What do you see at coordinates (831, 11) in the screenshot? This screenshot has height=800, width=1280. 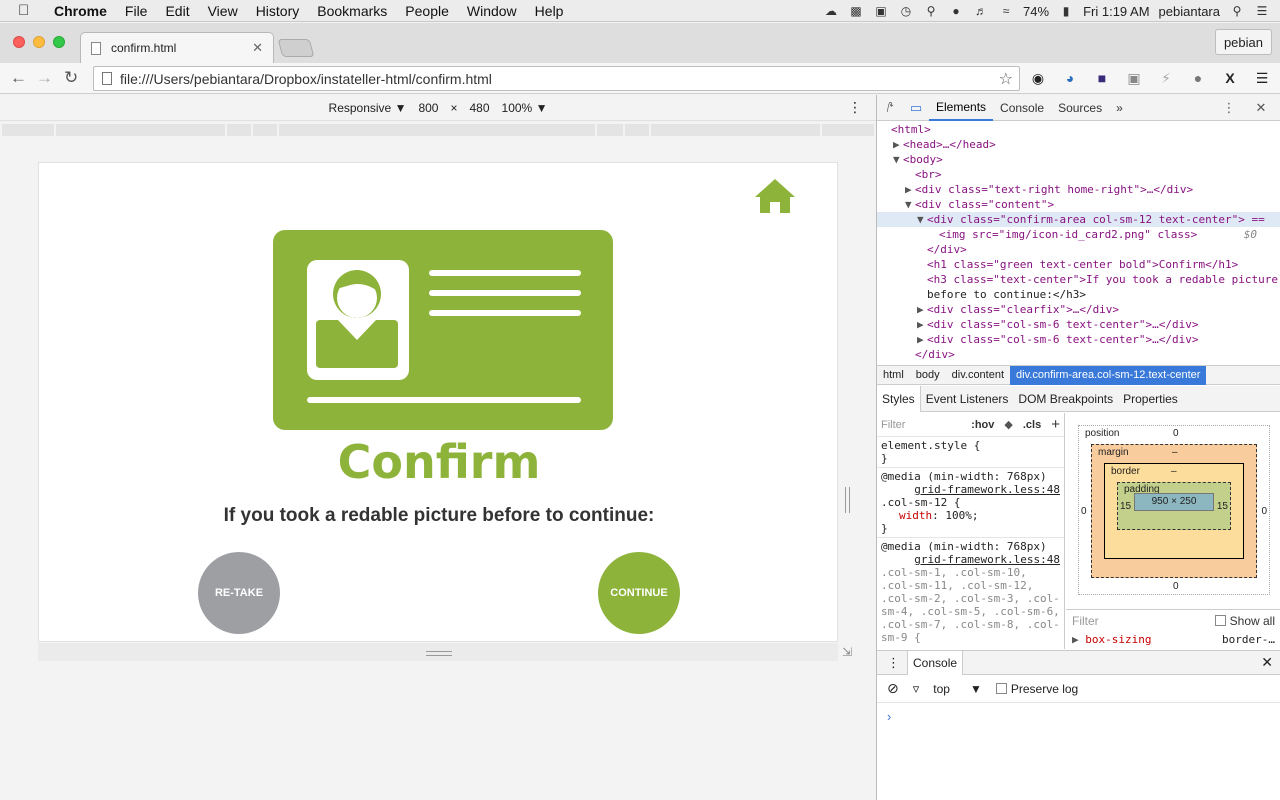 I see `dropbox-icon: ☁` at bounding box center [831, 11].